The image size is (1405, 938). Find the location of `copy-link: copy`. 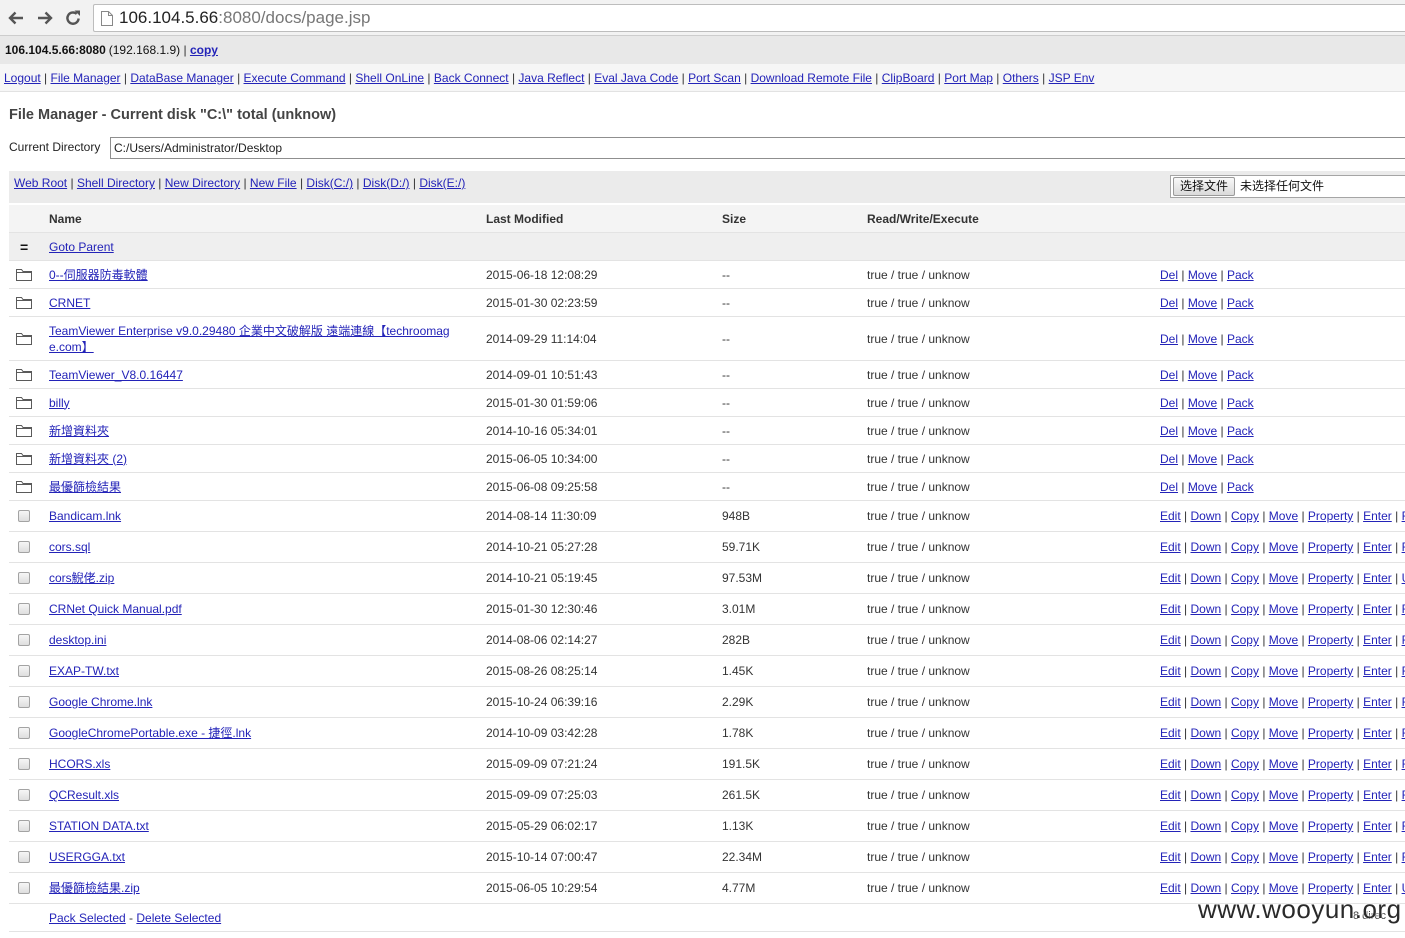

copy-link: copy is located at coordinates (204, 50).